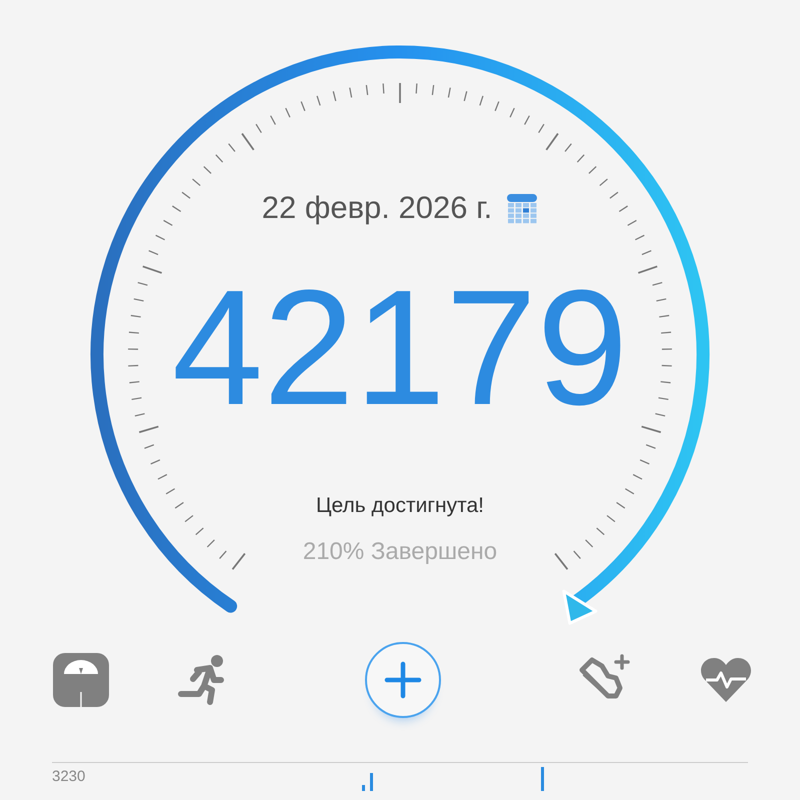 Image resolution: width=800 pixels, height=800 pixels. I want to click on step-count: 42179, so click(400, 348).